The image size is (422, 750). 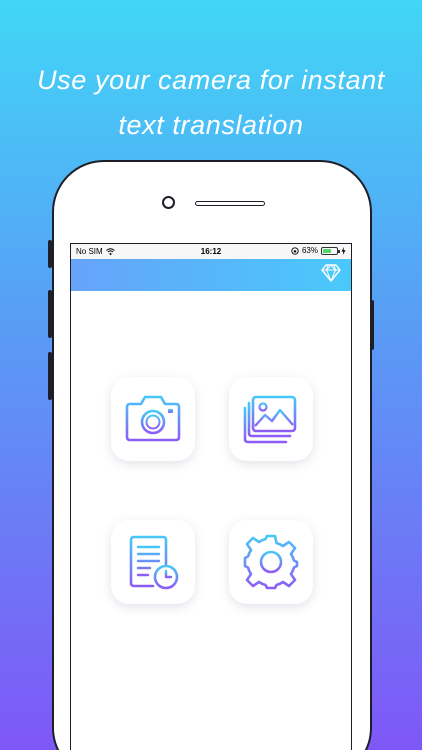 I want to click on gallery-icon, so click(x=270, y=419).